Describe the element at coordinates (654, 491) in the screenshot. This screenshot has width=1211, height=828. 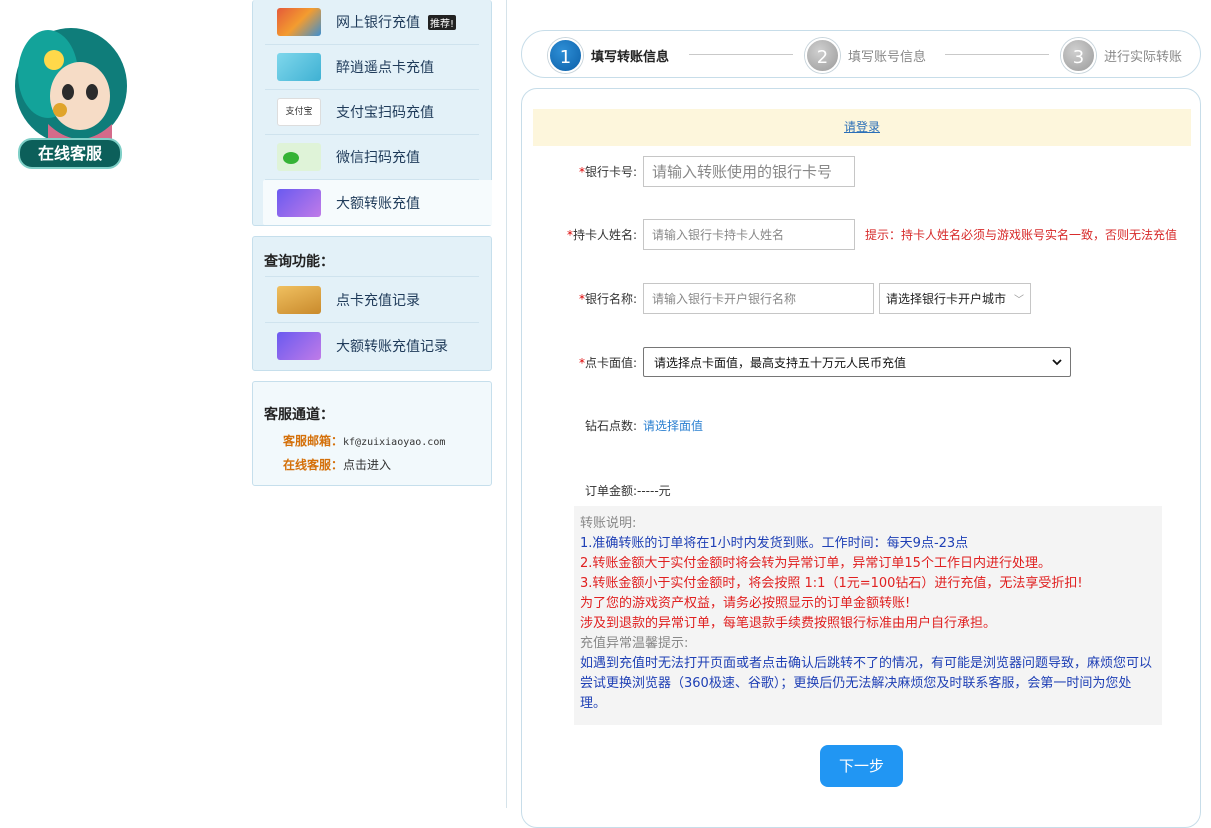
I see `order-value: -----元` at that location.